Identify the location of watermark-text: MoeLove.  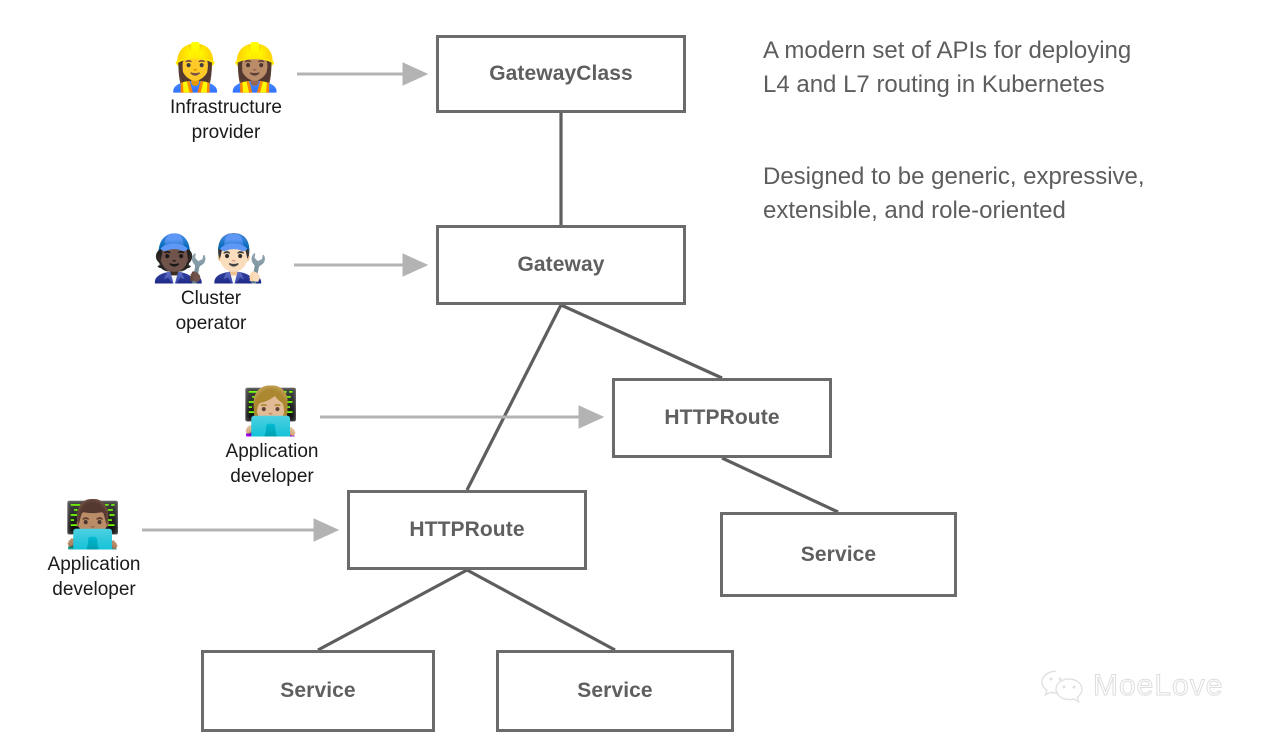
(1158, 685).